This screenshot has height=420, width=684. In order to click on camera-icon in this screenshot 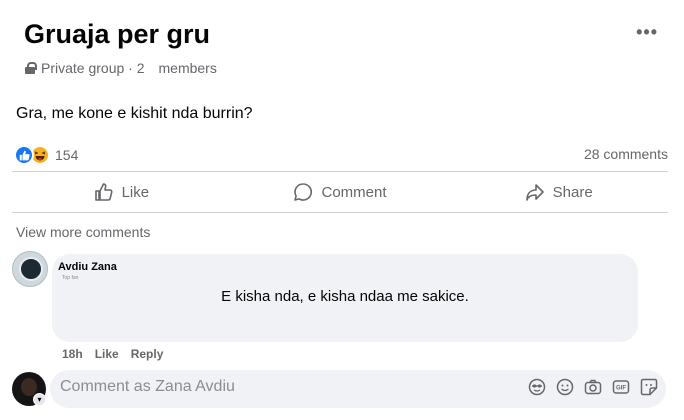, I will do `click(593, 387)`.